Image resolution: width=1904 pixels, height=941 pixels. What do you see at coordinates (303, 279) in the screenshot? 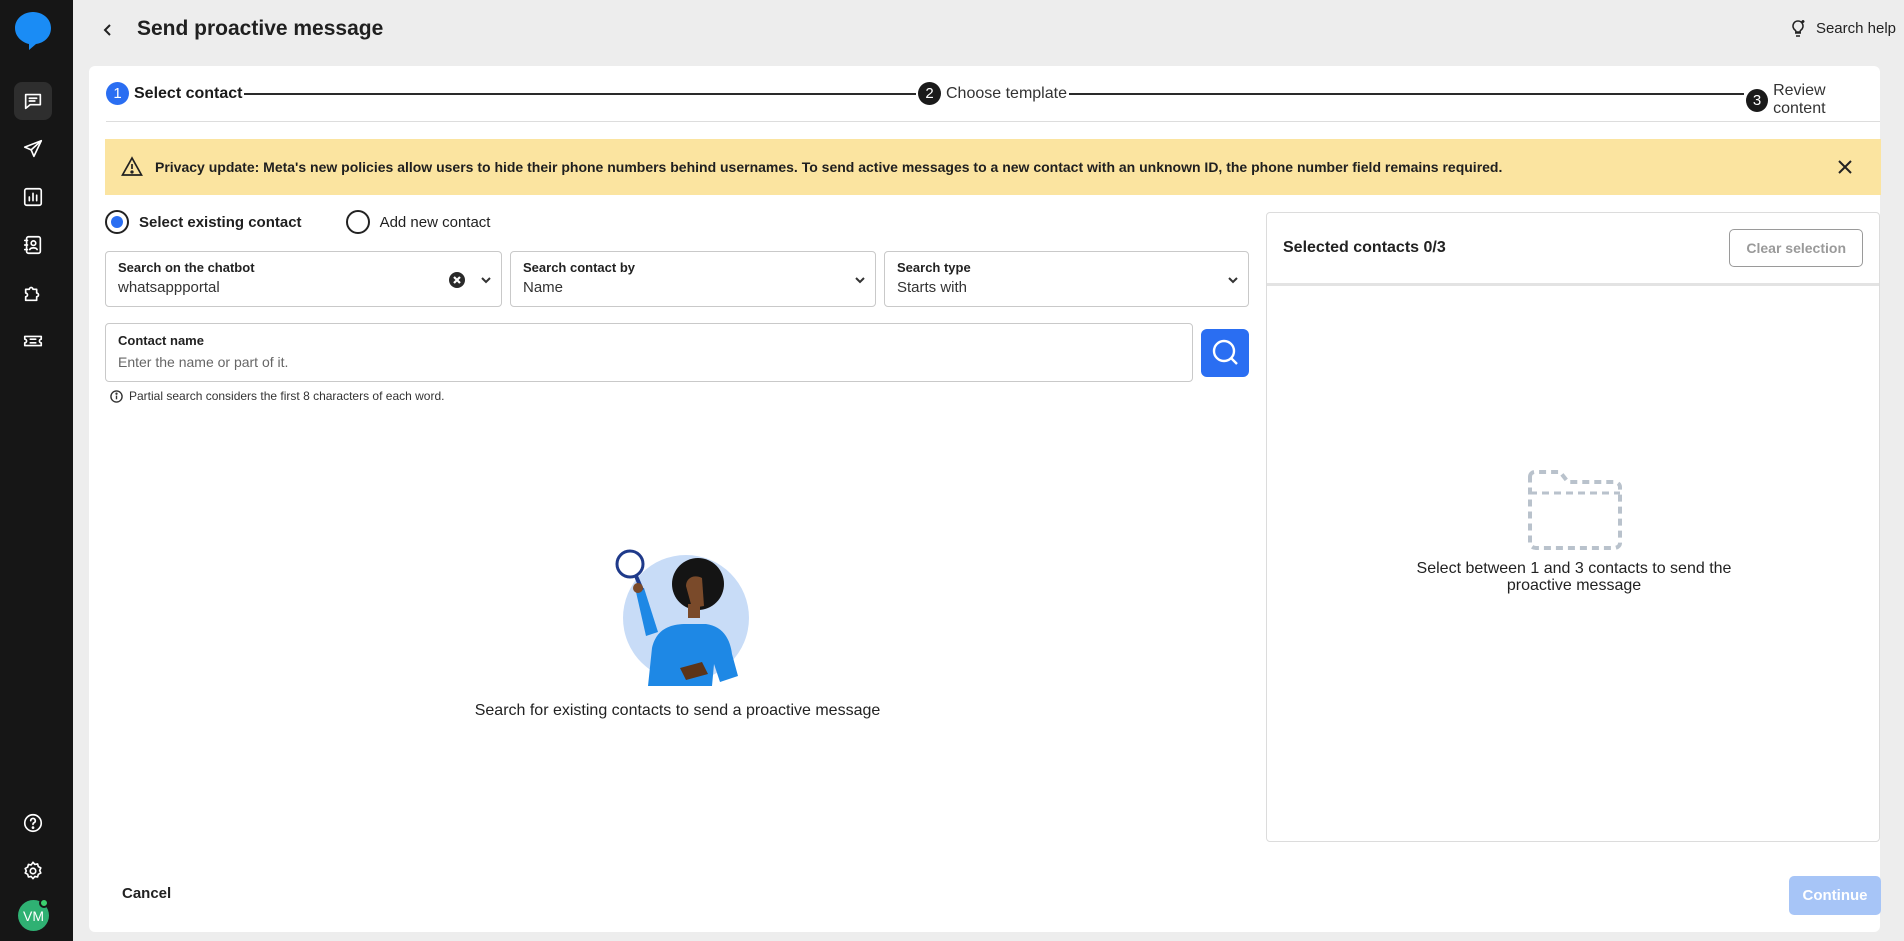
I see `chatbot-select: Search on the chatbot whatsappportal` at bounding box center [303, 279].